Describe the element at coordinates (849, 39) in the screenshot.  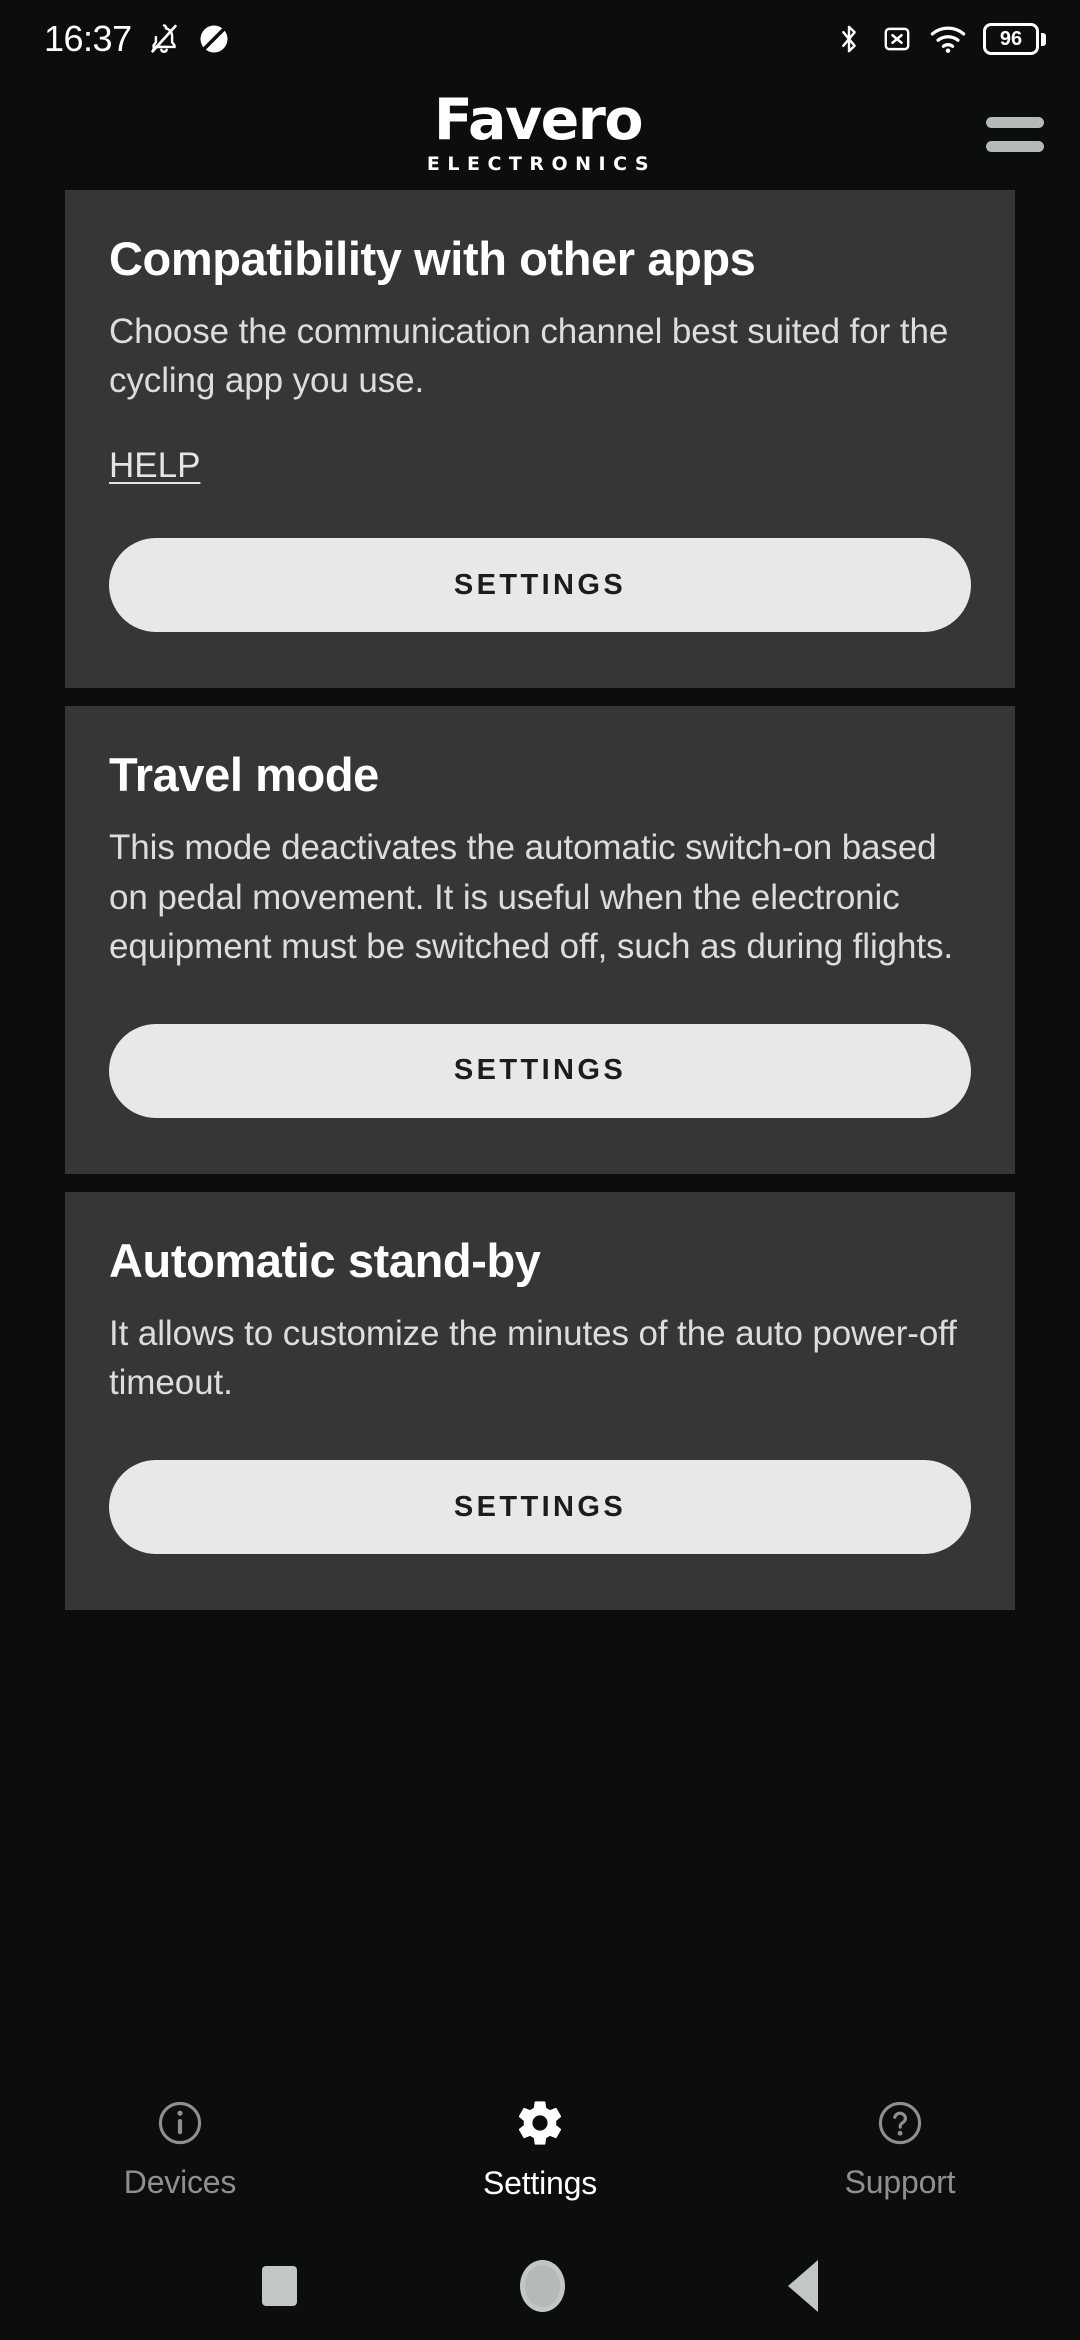
I see `bluetooth-icon` at that location.